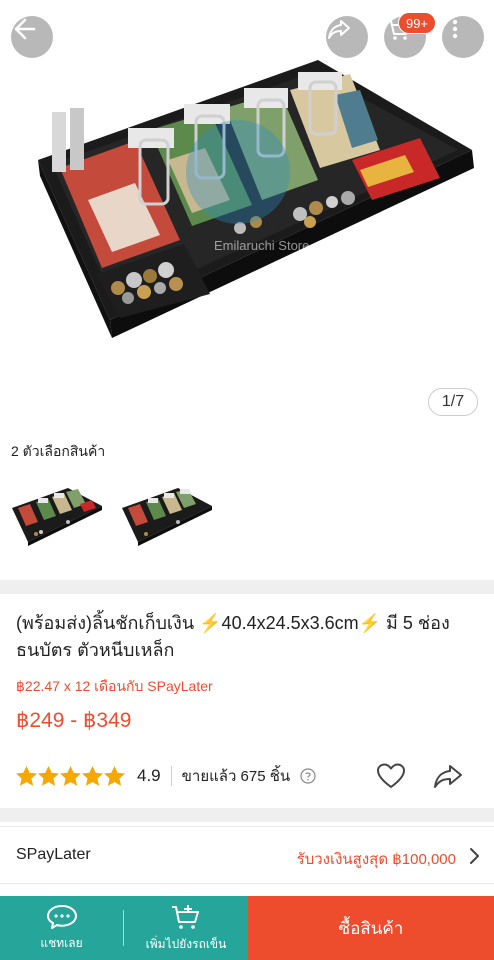 Image resolution: width=494 pixels, height=960 pixels. I want to click on buy-now-button: ซื้อสินค้า, so click(371, 928).